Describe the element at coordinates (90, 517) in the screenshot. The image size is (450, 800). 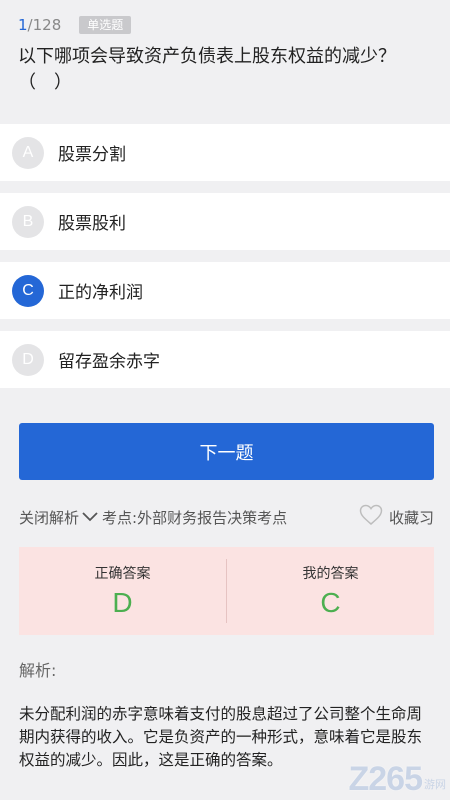
I see `chevron-down-icon` at that location.